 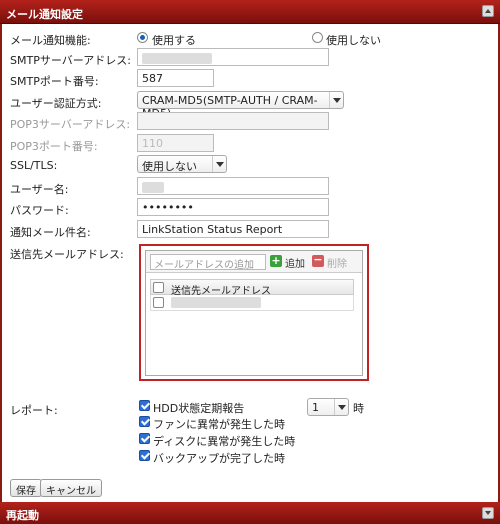 What do you see at coordinates (233, 121) in the screenshot?
I see `pop3-server-input` at bounding box center [233, 121].